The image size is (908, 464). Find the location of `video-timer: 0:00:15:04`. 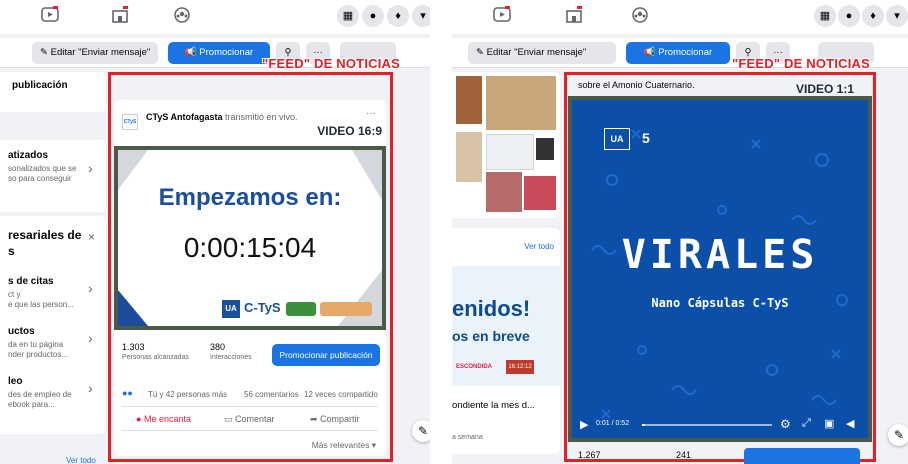

video-timer: 0:00:15:04 is located at coordinates (250, 247).